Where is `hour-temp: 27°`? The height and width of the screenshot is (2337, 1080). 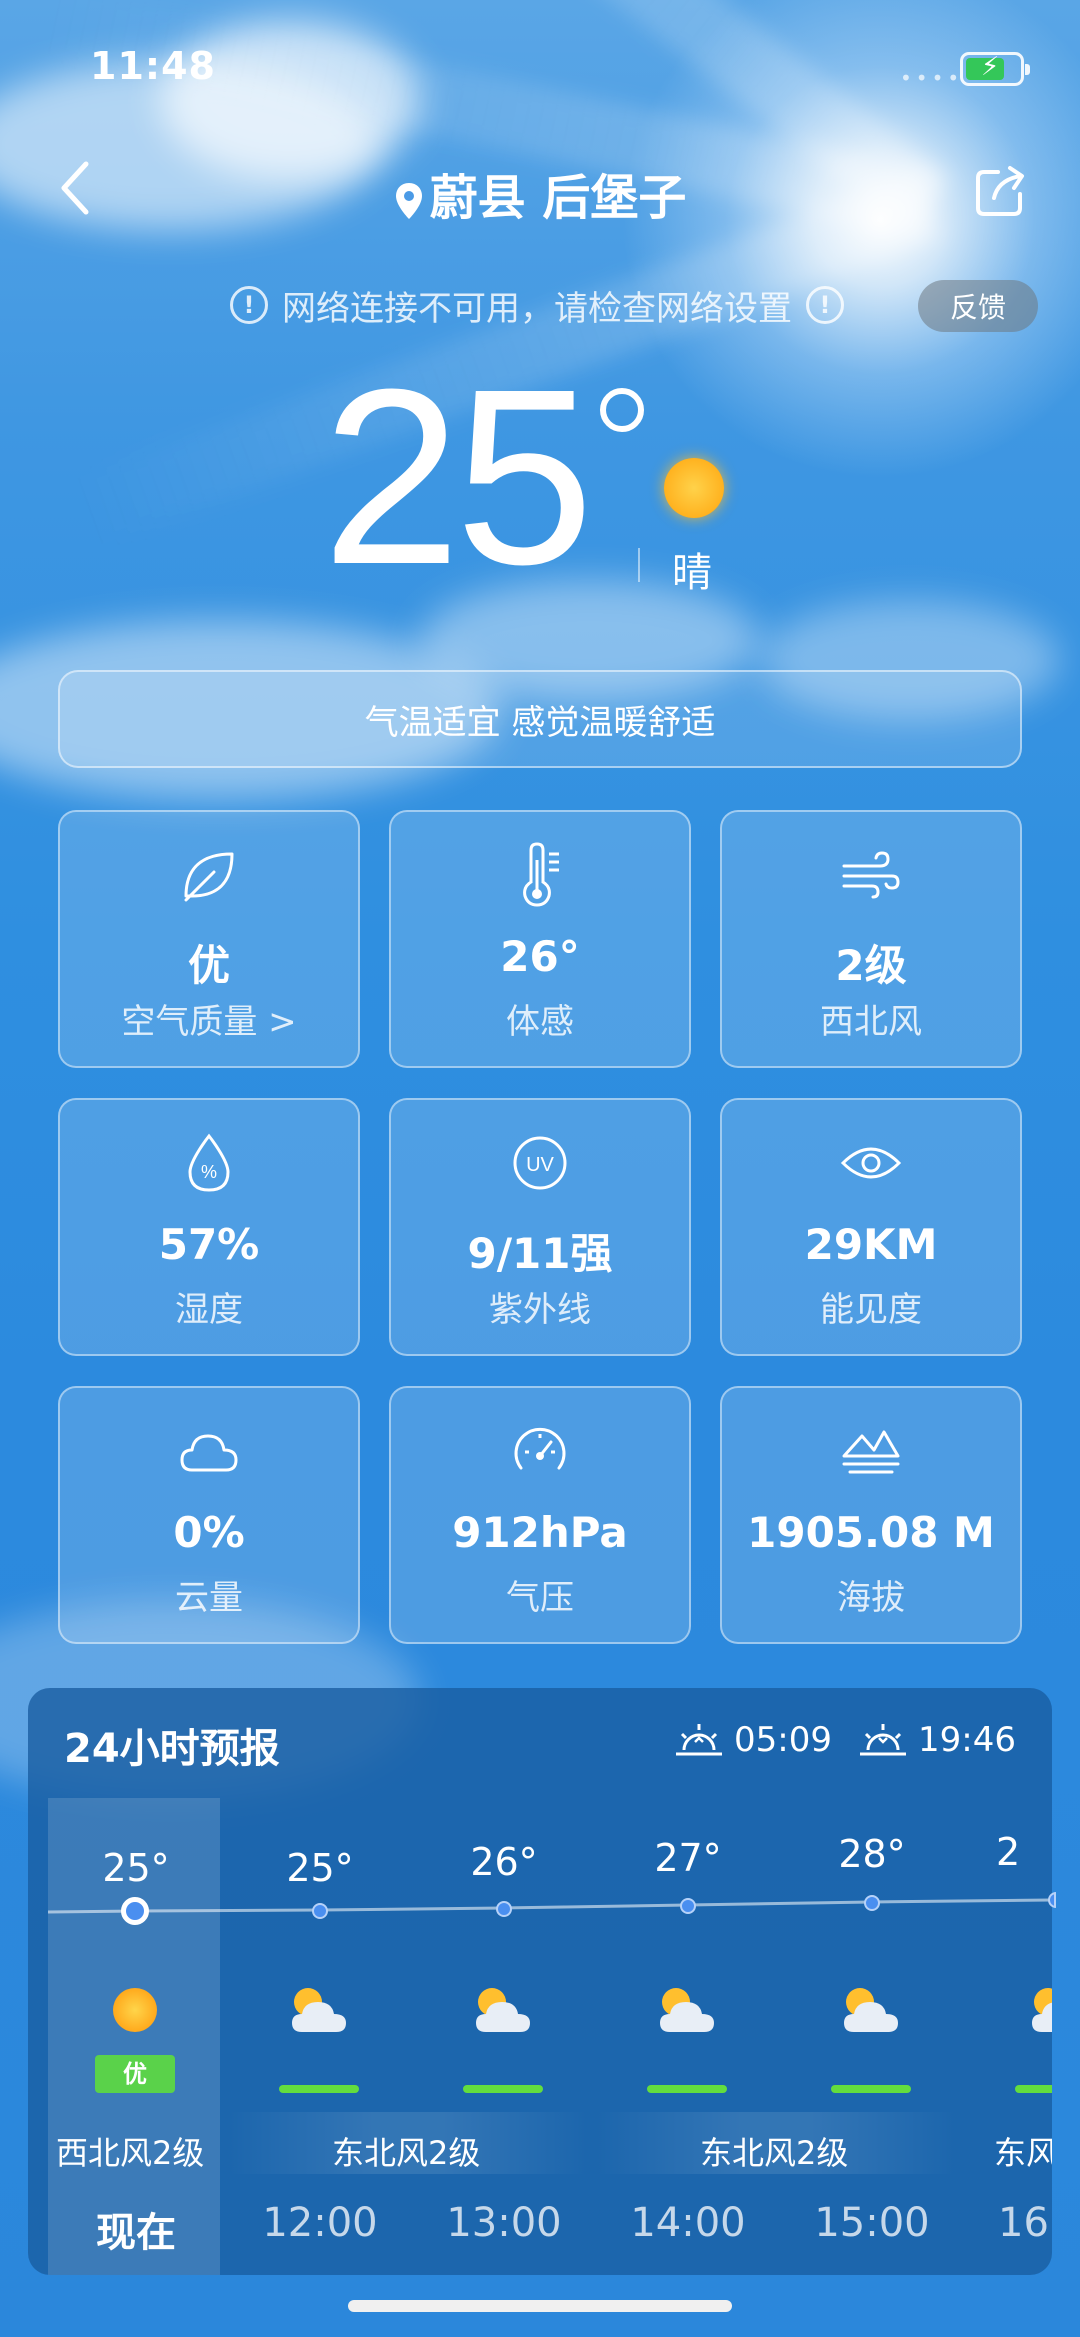 hour-temp: 27° is located at coordinates (688, 1858).